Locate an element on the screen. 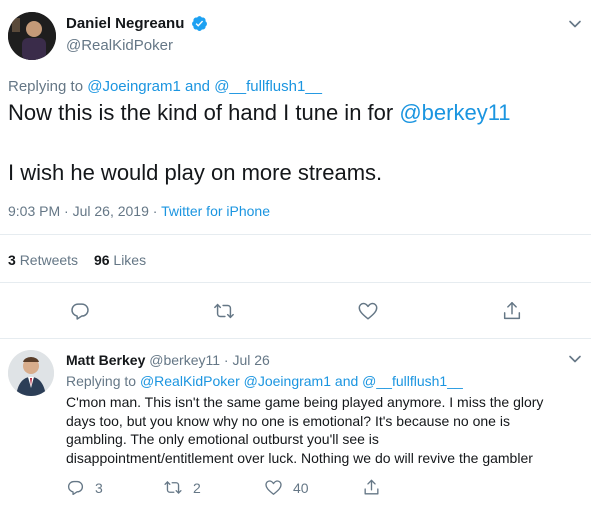 The height and width of the screenshot is (506, 591). likes-count: 96 is located at coordinates (101, 260).